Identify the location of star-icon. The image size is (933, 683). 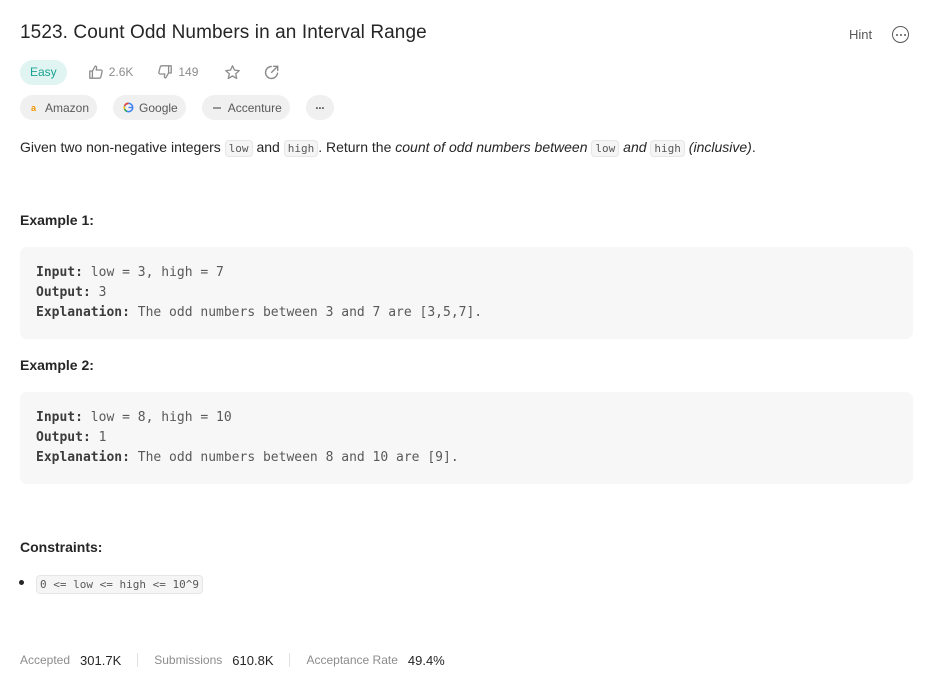
(233, 71).